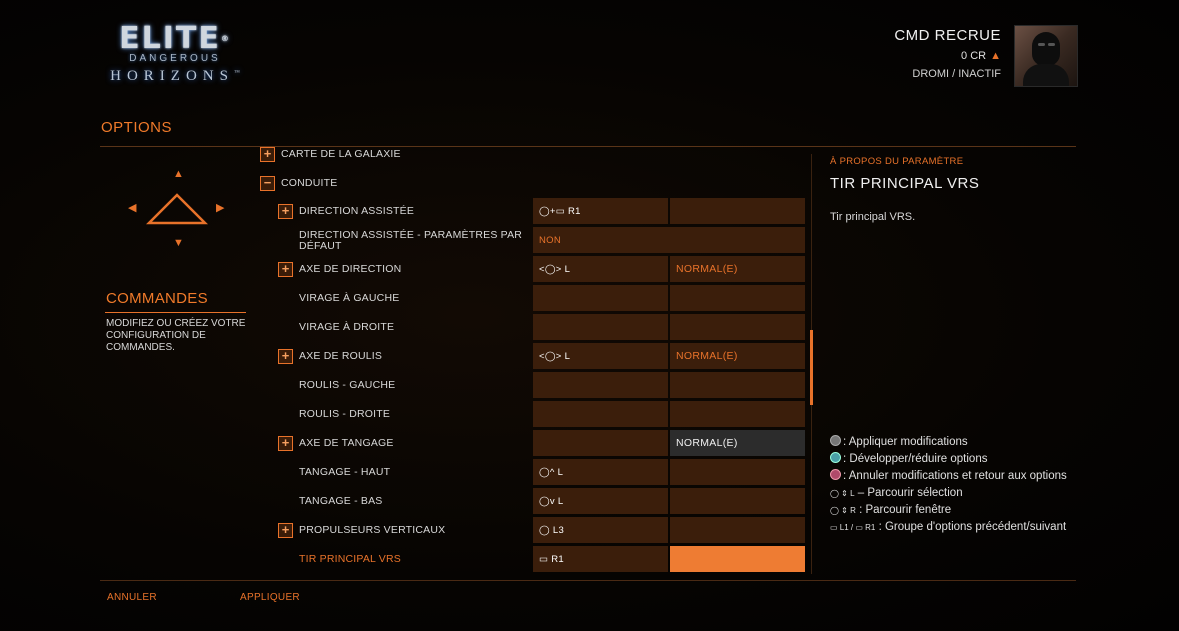 This screenshot has width=1179, height=631. What do you see at coordinates (897, 161) in the screenshot?
I see `about-header: À PROPOS DU PARAMÈTRE` at bounding box center [897, 161].